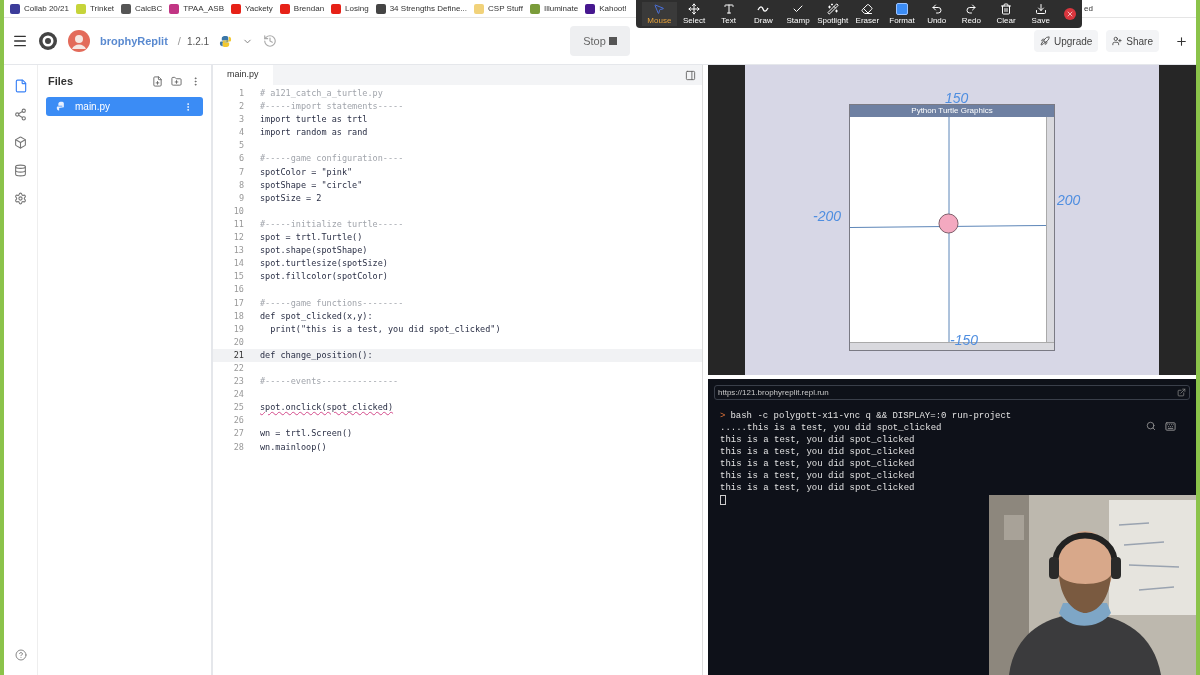  I want to click on line-number: 4, so click(240, 133).